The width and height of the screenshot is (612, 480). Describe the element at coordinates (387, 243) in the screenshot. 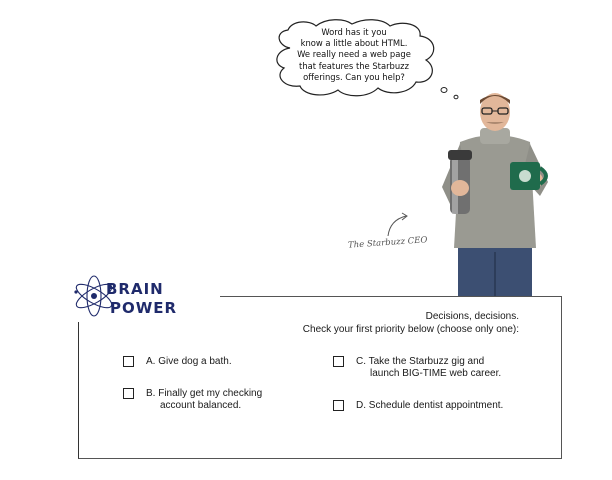

I see `ceo-caption: The Starbuzz CEO` at that location.